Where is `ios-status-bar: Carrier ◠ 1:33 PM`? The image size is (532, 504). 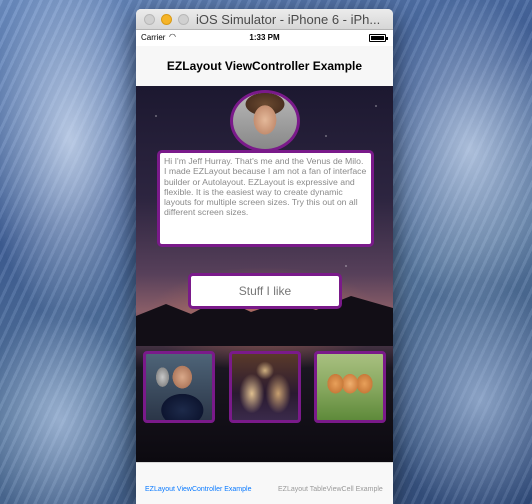
ios-status-bar: Carrier ◠ 1:33 PM is located at coordinates (264, 38).